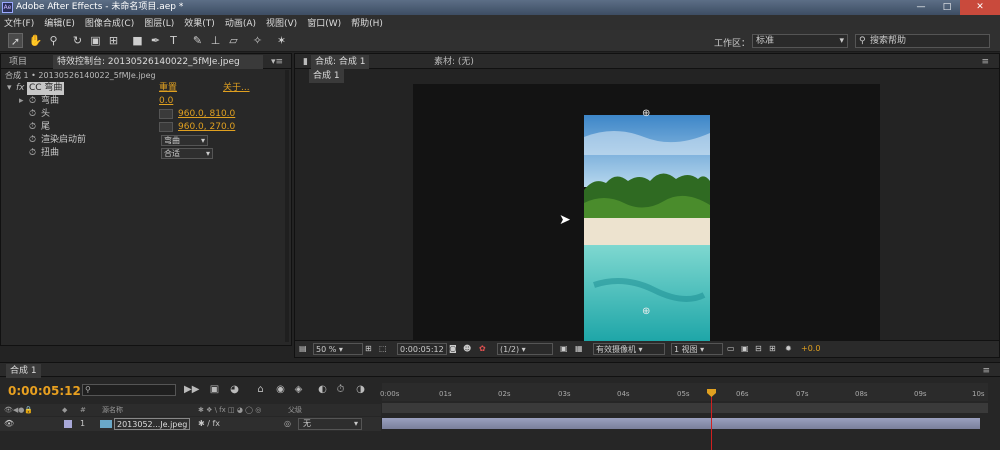  What do you see at coordinates (947, 7) in the screenshot?
I see `maximize-button: □` at bounding box center [947, 7].